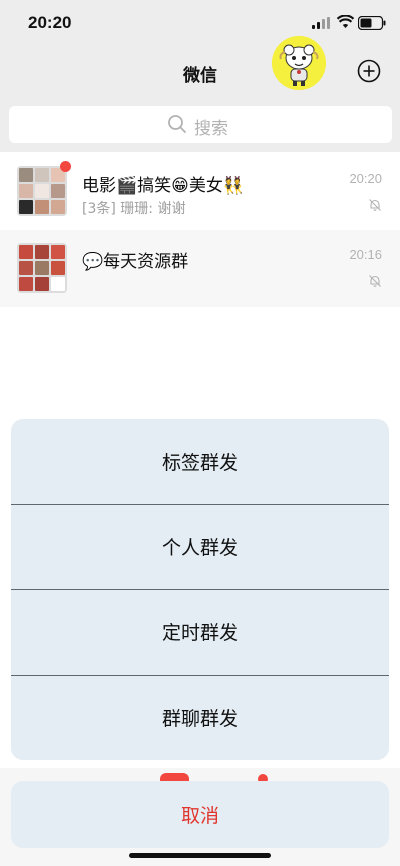 Image resolution: width=400 pixels, height=866 pixels. I want to click on search-placeholder: 搜索, so click(211, 129).